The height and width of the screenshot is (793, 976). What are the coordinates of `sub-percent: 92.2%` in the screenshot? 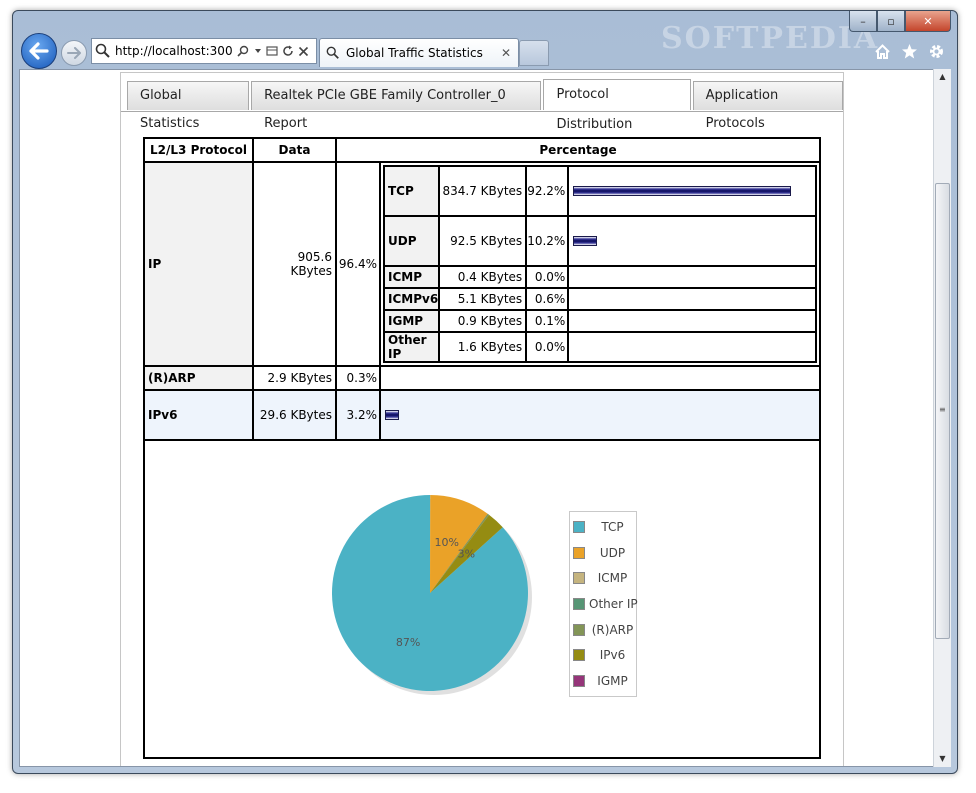 It's located at (547, 191).